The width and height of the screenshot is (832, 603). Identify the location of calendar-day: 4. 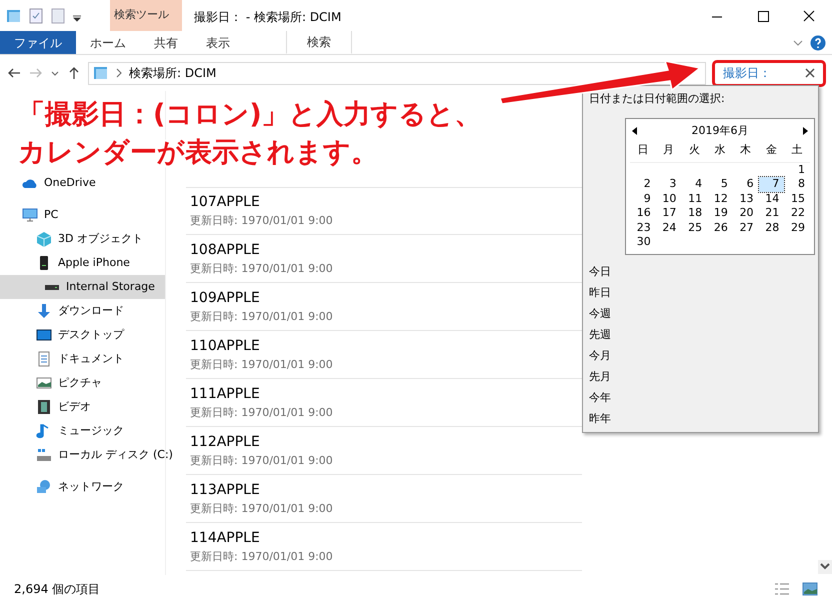
(694, 184).